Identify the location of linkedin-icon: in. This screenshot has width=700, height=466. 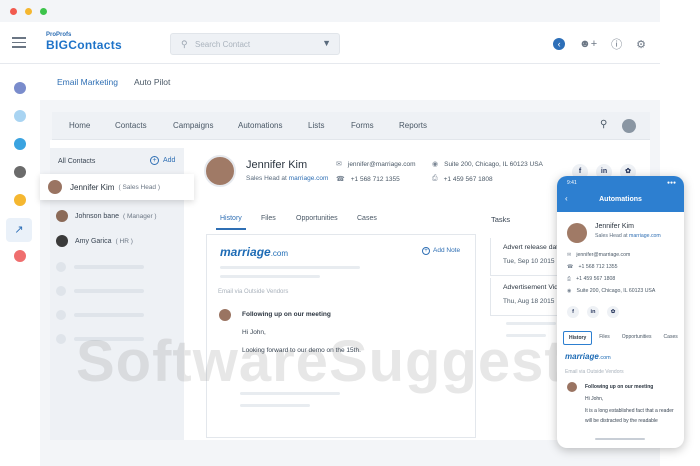
(593, 312).